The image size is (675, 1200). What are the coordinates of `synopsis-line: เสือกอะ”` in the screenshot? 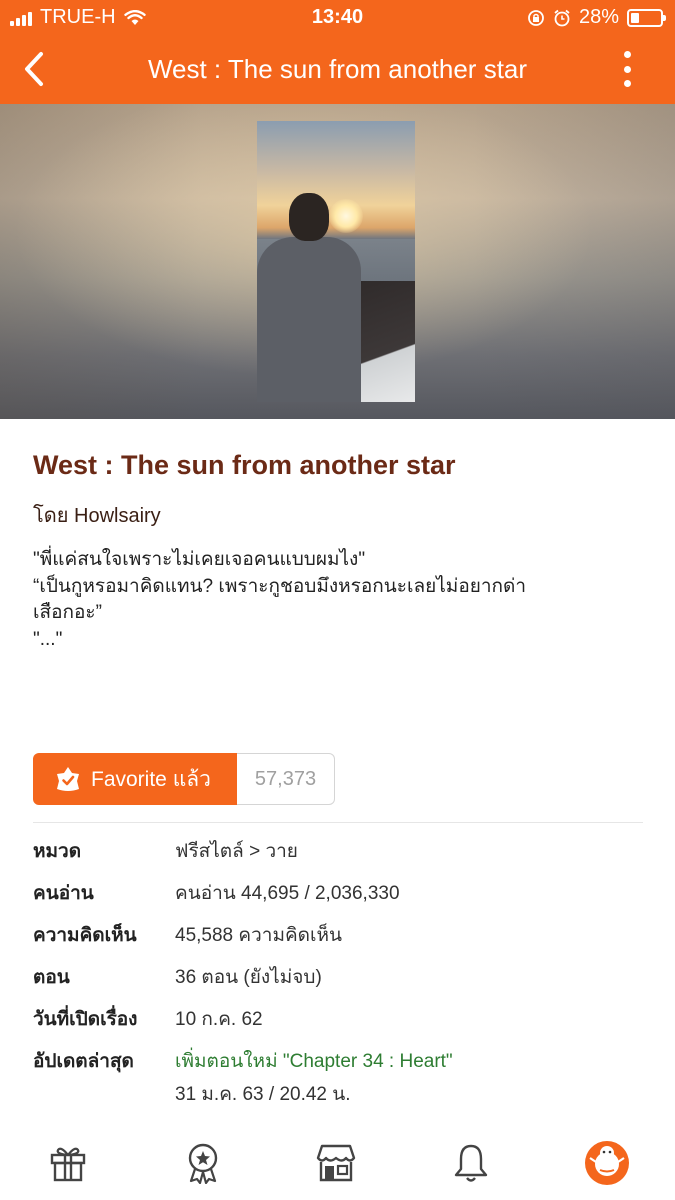 It's located at (67, 613).